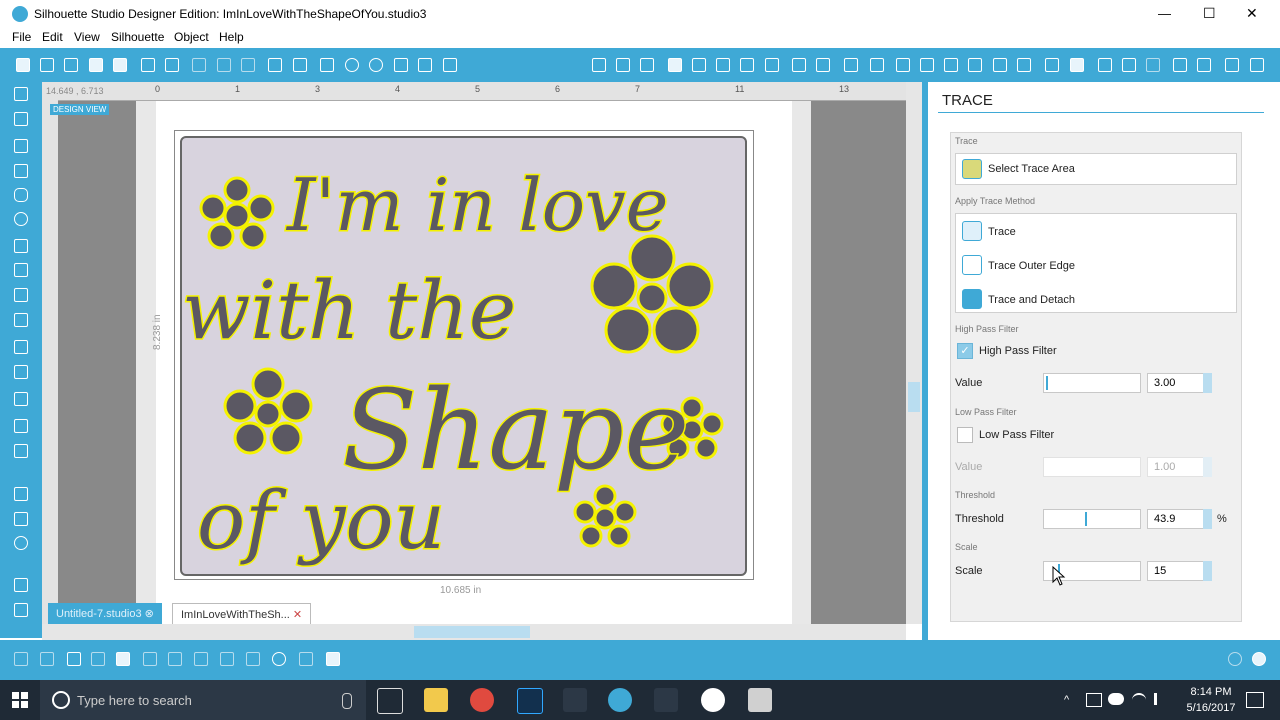 The height and width of the screenshot is (720, 1280). Describe the element at coordinates (1255, 700) in the screenshot. I see `action-center-icon` at that location.